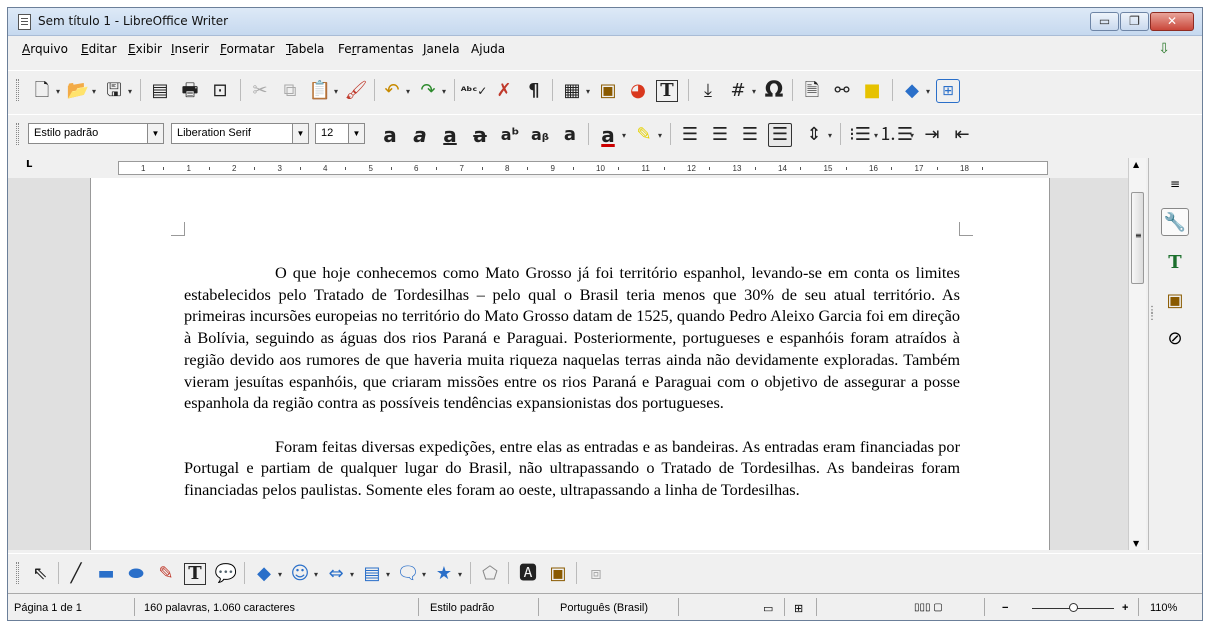 The image size is (1209, 629). I want to click on paragraph-style-combo: Estilo padrão ▼, so click(96, 133).